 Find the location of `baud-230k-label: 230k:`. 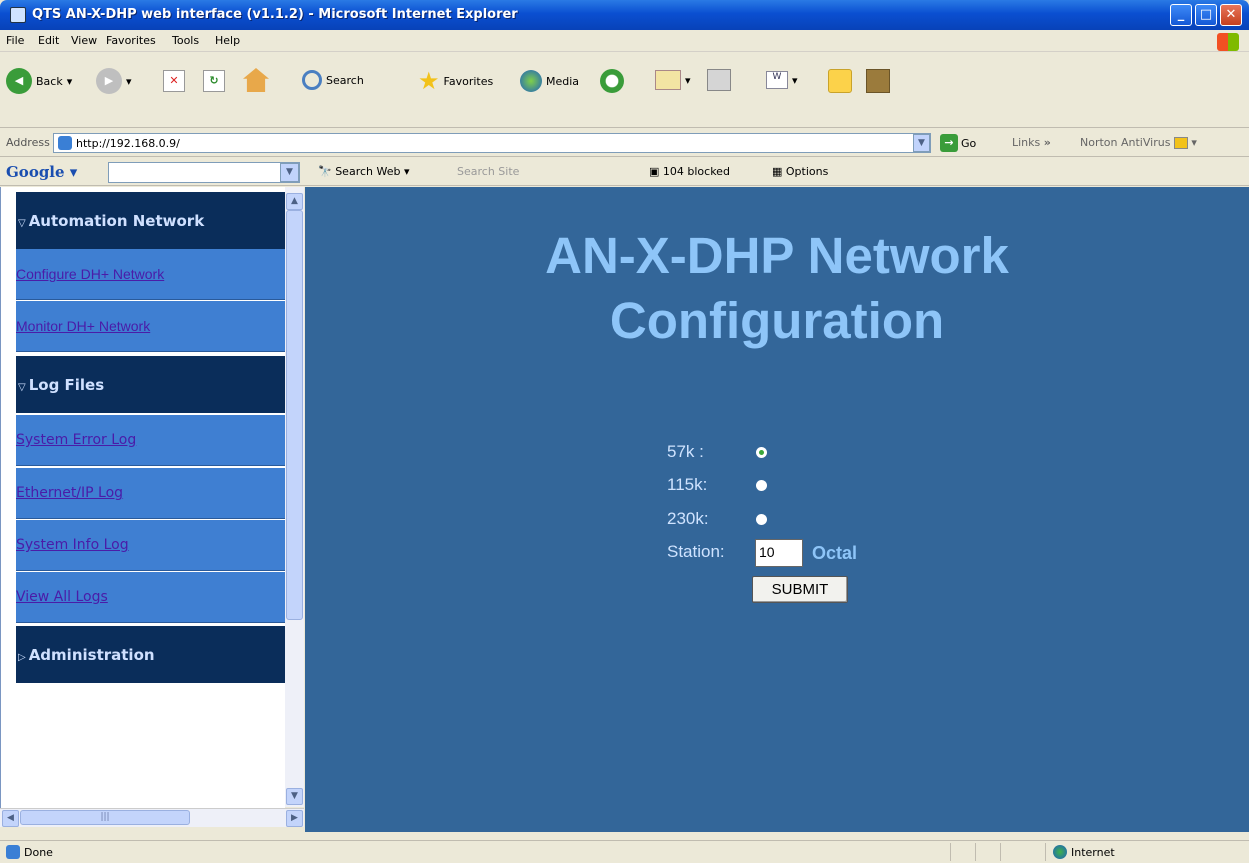

baud-230k-label: 230k: is located at coordinates (688, 518).